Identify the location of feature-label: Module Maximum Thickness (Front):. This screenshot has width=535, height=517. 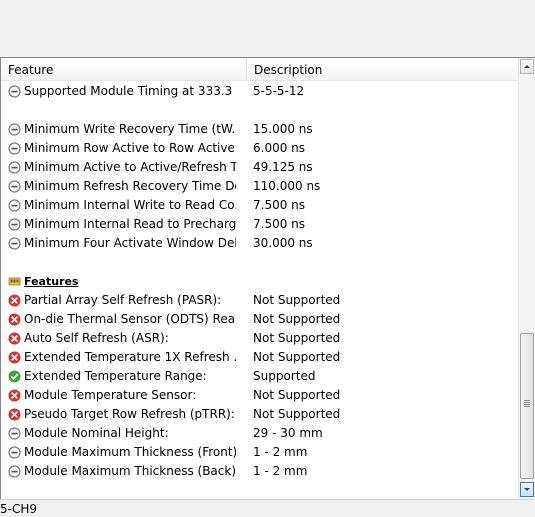
(130, 452).